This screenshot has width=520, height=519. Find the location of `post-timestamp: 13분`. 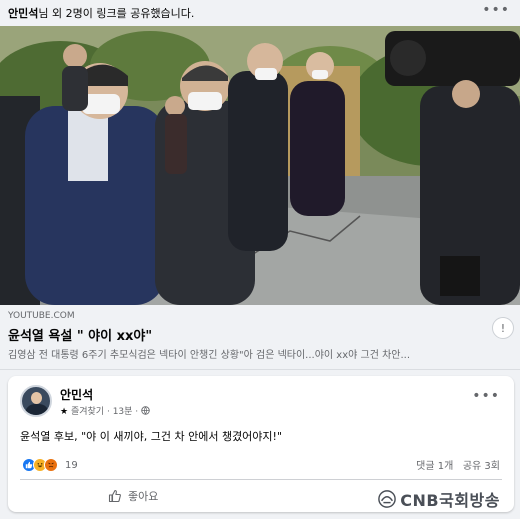

post-timestamp: 13분 is located at coordinates (123, 412).